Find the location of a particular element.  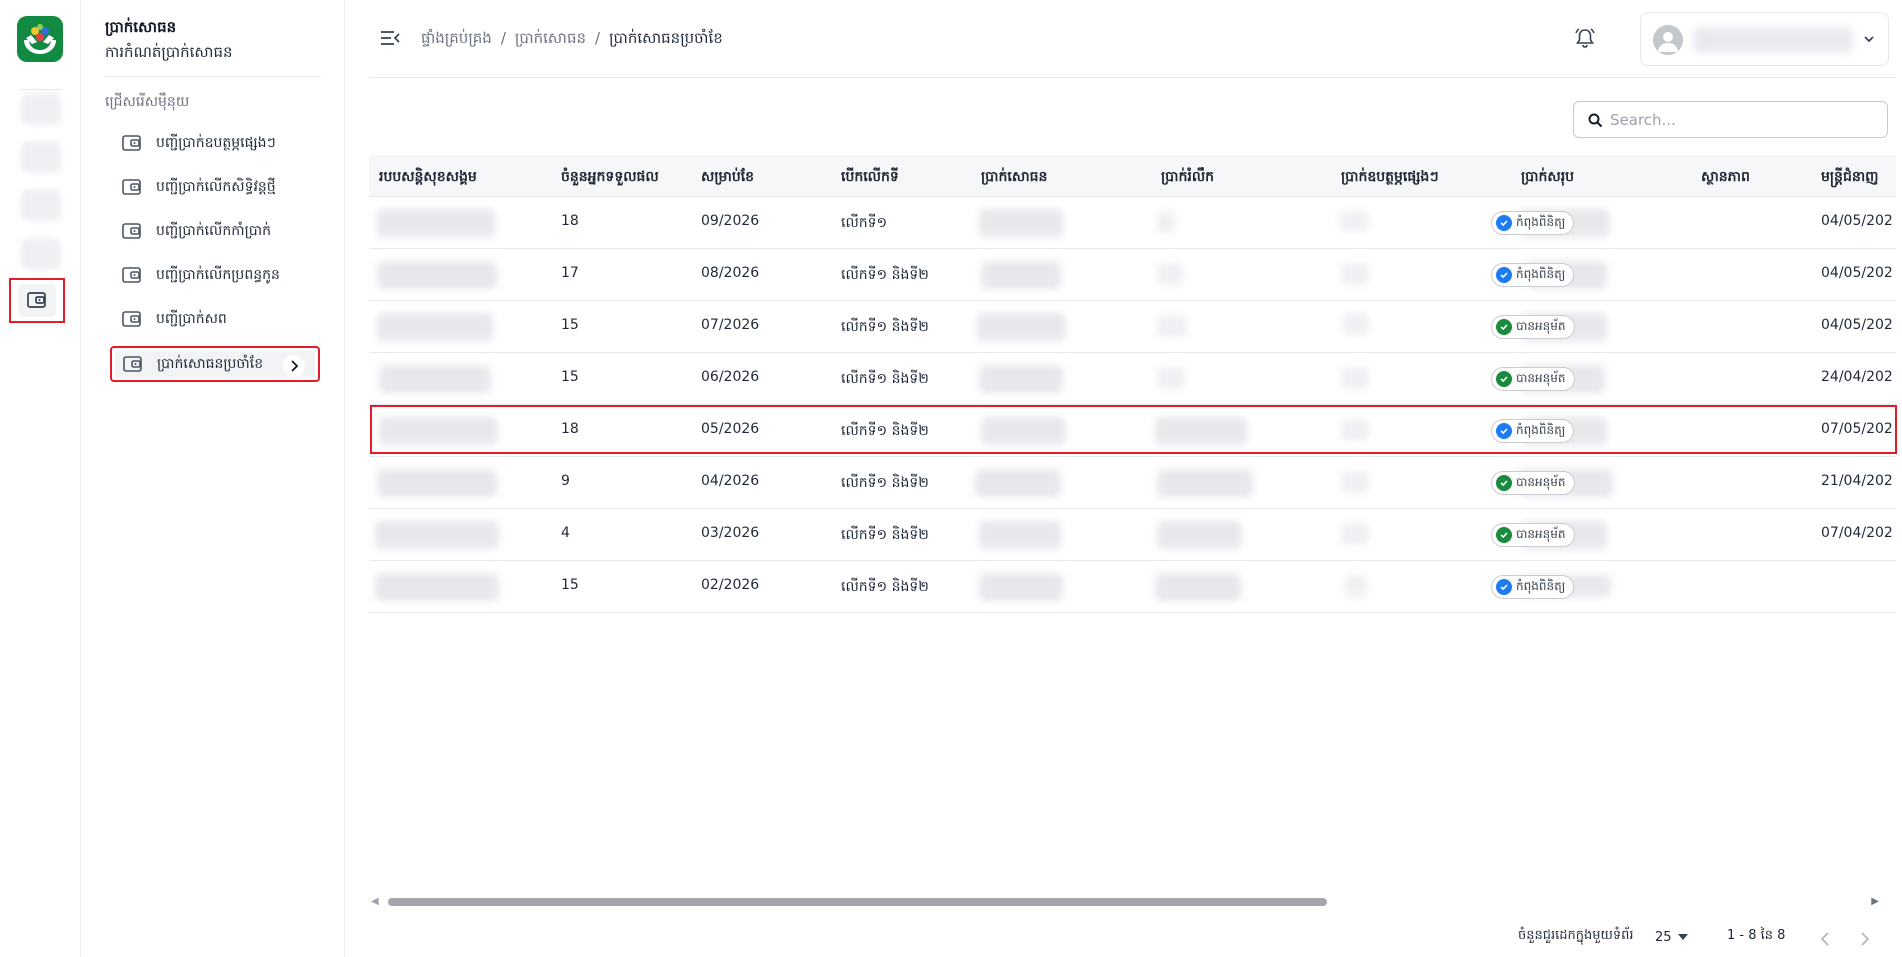

rail-item-pension is located at coordinates (37, 300).